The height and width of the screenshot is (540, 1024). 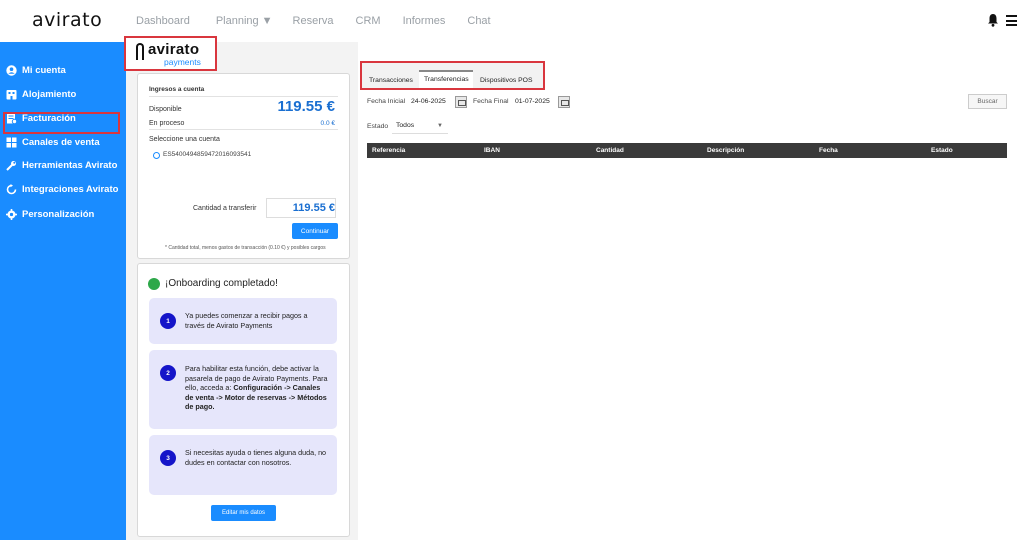 What do you see at coordinates (67, 20) in the screenshot?
I see `avirato-logo: avirato` at bounding box center [67, 20].